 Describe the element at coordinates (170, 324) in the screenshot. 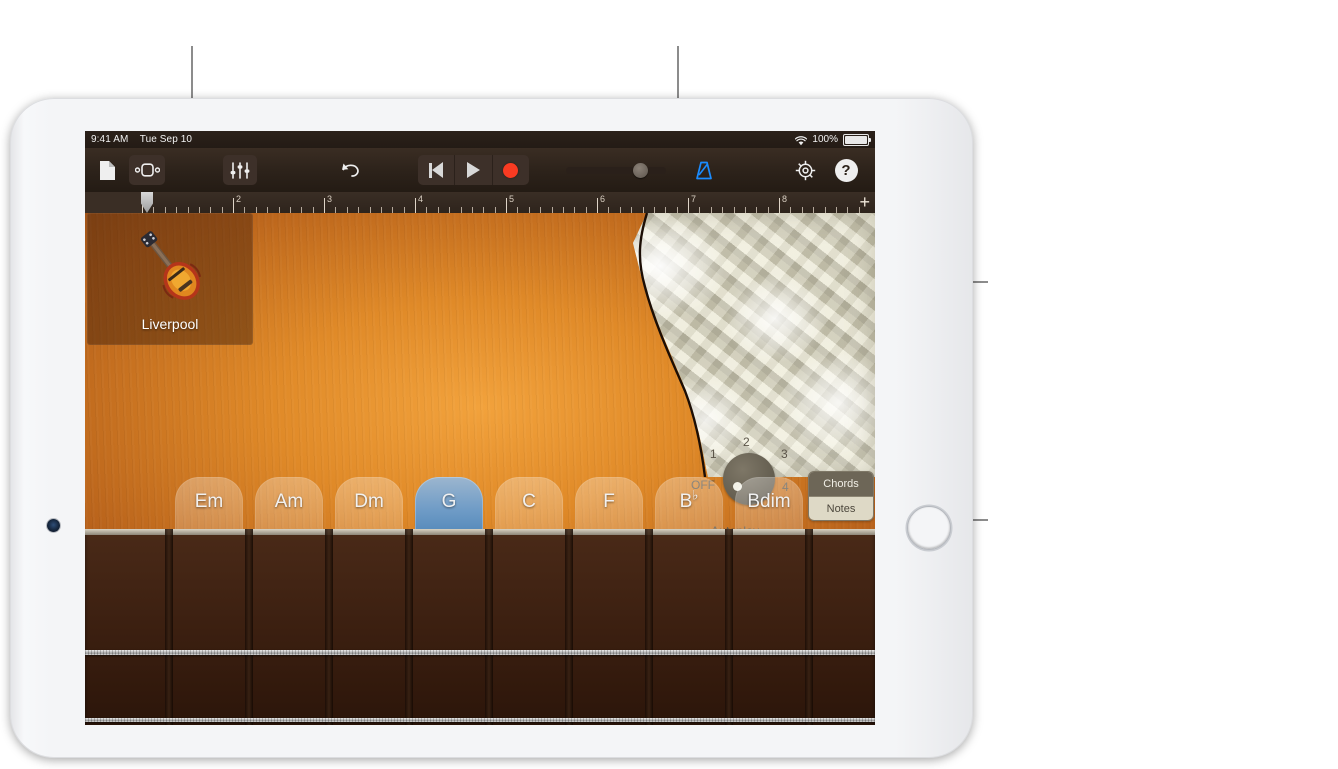

I see `instrument-card-label: Liverpool` at that location.